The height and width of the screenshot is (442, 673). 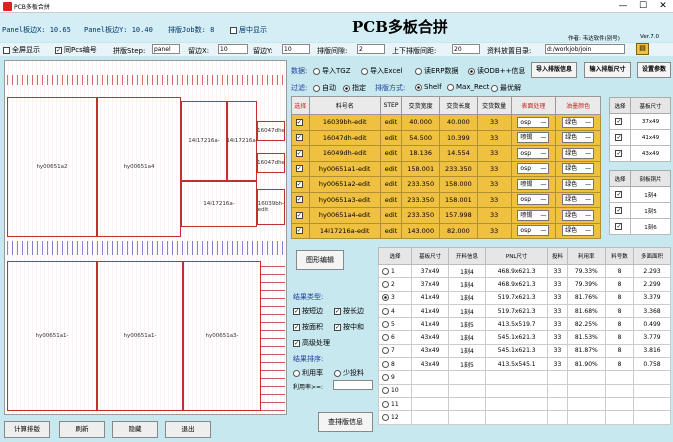 What do you see at coordinates (395, 311) in the screenshot?
I see `result-radio: 4` at bounding box center [395, 311].